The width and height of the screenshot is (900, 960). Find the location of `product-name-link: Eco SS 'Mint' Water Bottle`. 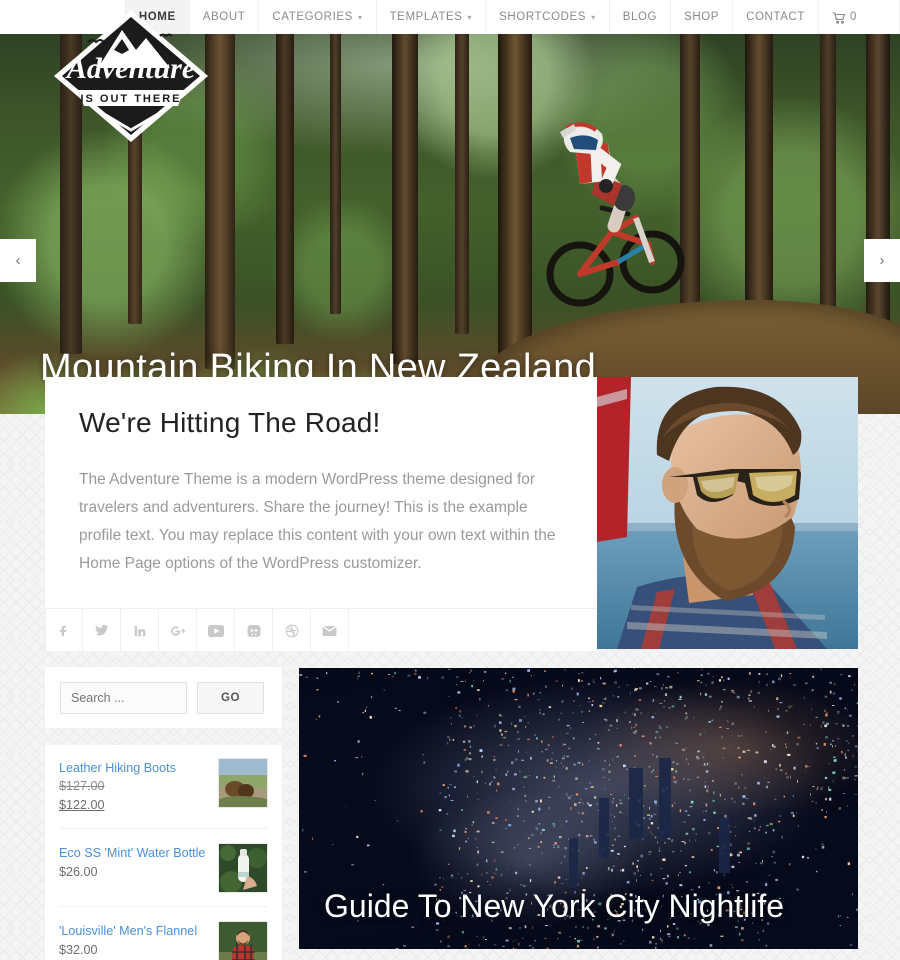

product-name-link: Eco SS 'Mint' Water Bottle is located at coordinates (132, 853).